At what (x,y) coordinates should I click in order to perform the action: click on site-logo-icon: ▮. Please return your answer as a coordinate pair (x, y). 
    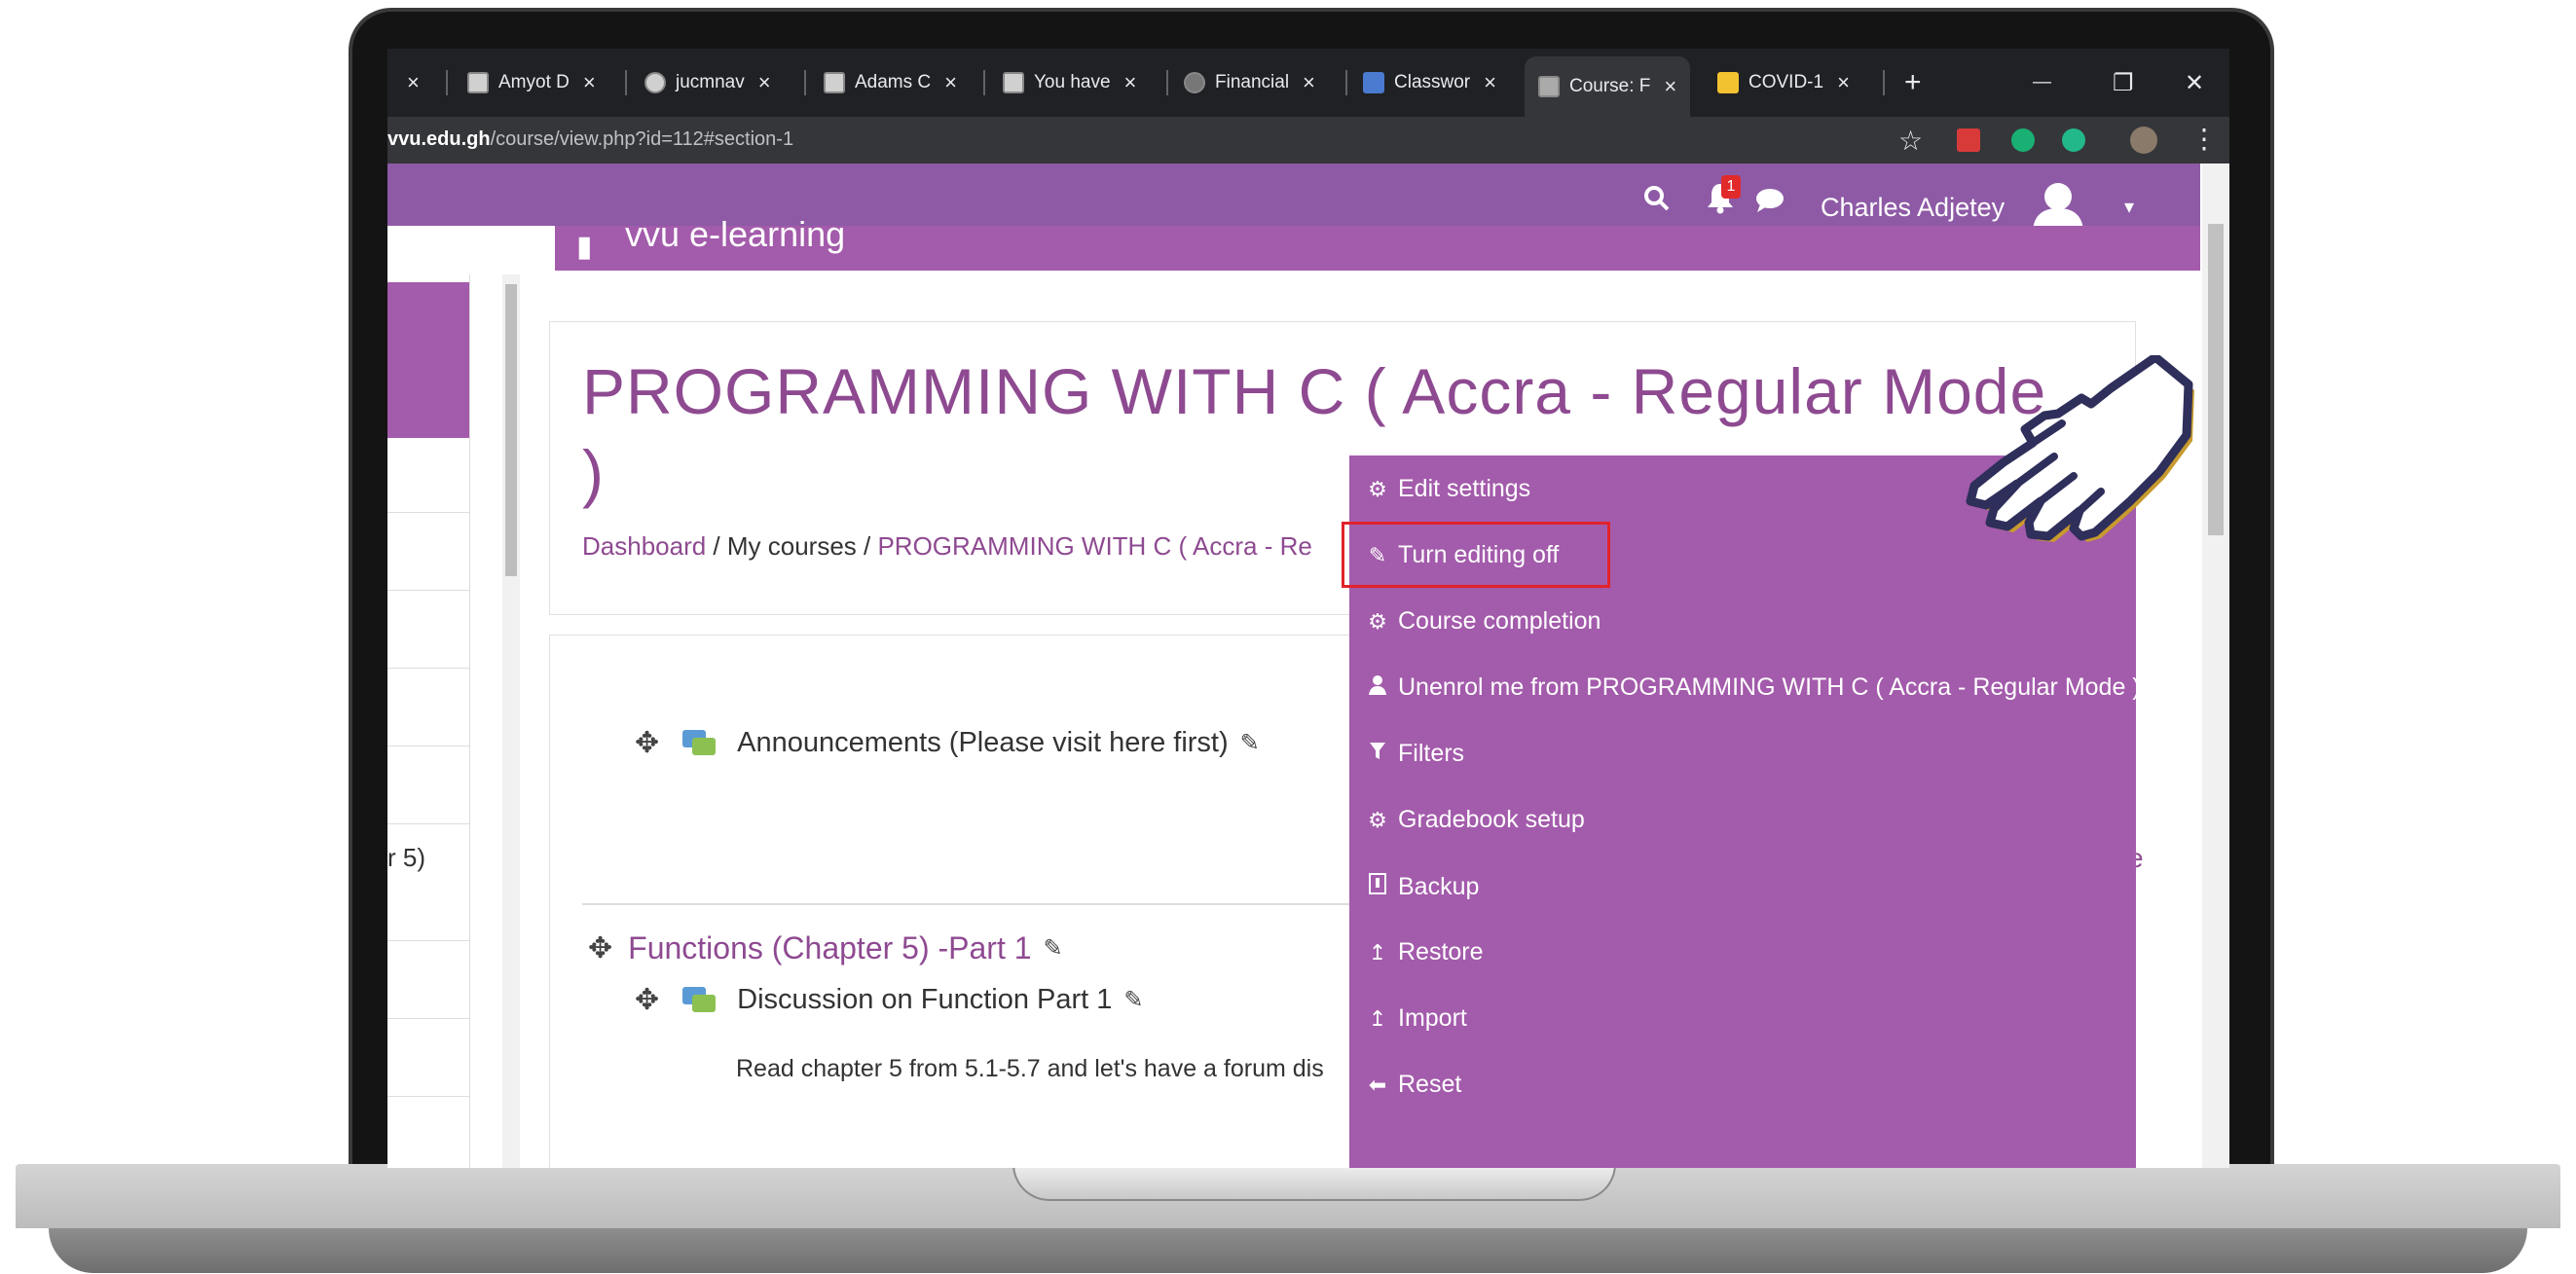
    Looking at the image, I should click on (584, 247).